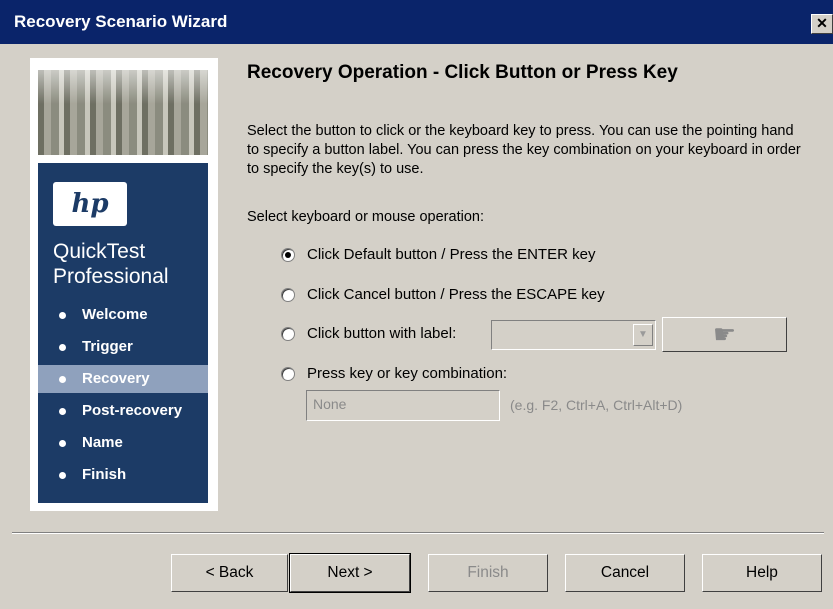 Image resolution: width=833 pixels, height=609 pixels. I want to click on operation-label: Select keyboard or mouse operation:, so click(365, 217).